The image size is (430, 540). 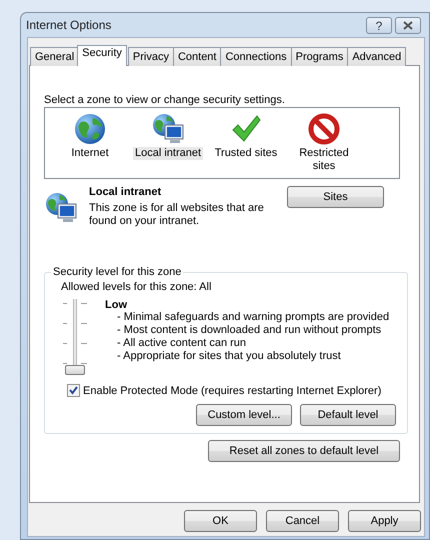 I want to click on slider-thumb, so click(x=75, y=370).